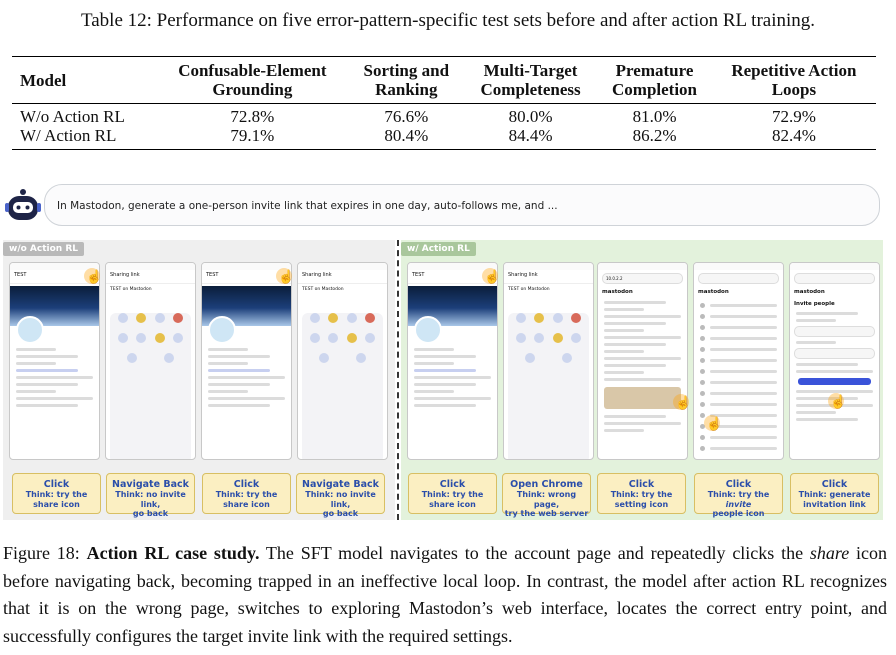 The image size is (896, 655). What do you see at coordinates (68, 135) in the screenshot?
I see `table-cell: W/ Action RL` at bounding box center [68, 135].